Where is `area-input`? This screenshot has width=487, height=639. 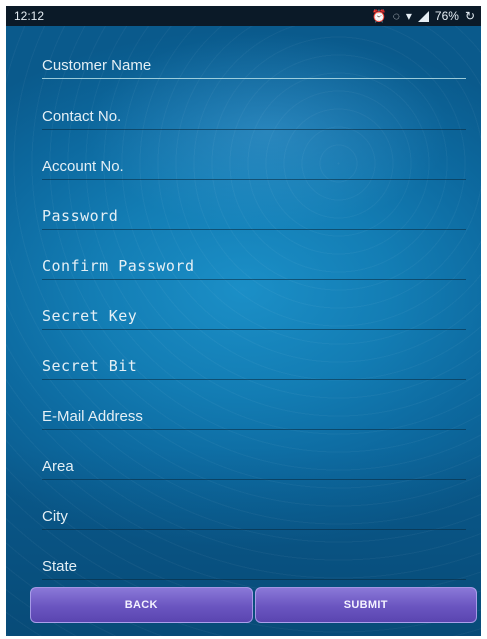
area-input is located at coordinates (254, 466).